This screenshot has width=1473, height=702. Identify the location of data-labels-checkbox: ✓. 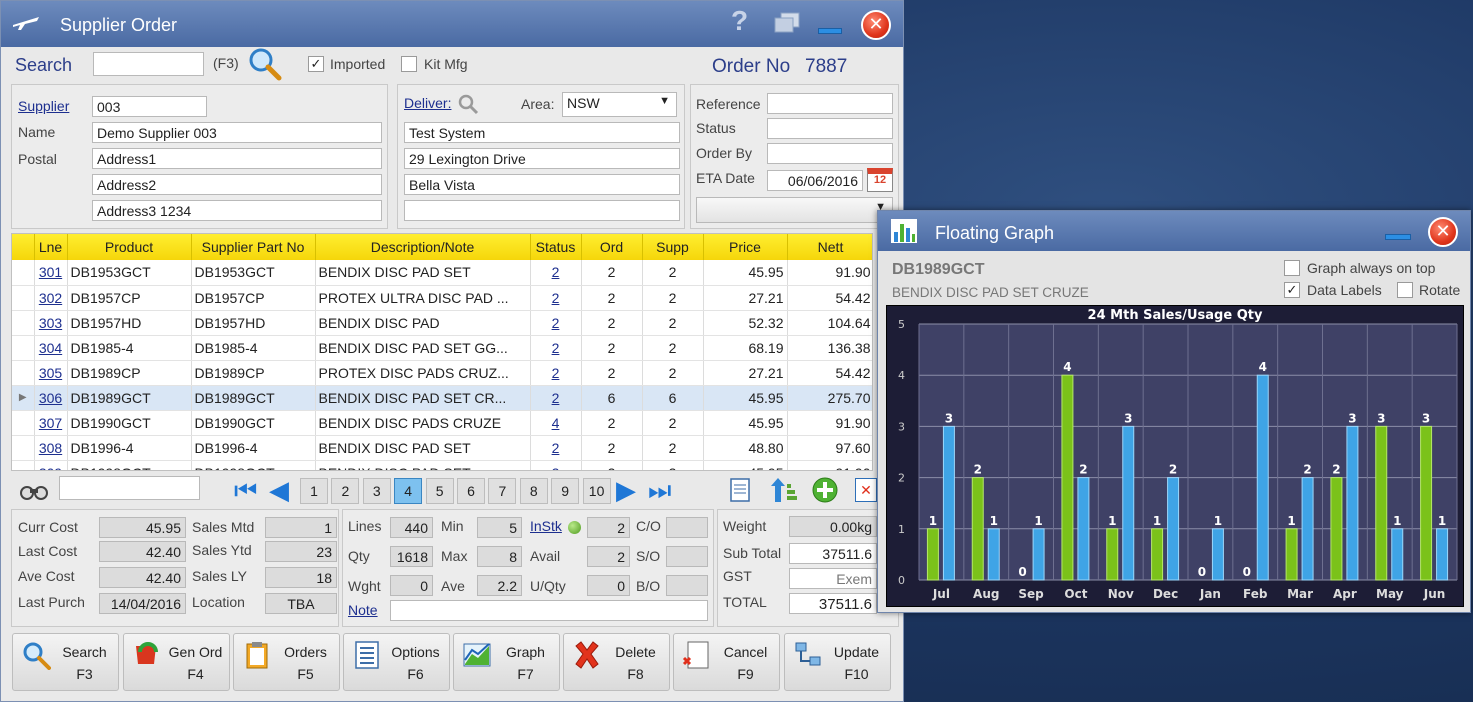
(1292, 290).